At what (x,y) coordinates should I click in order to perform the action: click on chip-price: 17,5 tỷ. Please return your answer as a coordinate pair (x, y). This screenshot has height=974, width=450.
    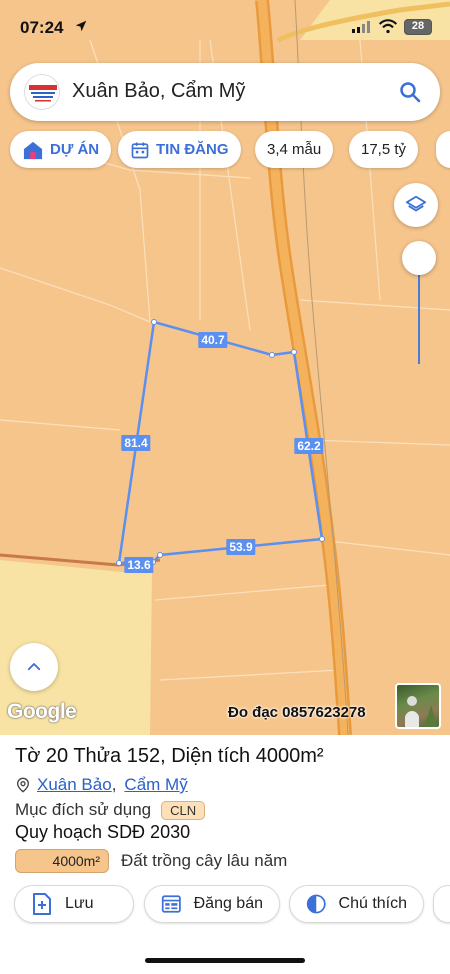
    Looking at the image, I should click on (384, 149).